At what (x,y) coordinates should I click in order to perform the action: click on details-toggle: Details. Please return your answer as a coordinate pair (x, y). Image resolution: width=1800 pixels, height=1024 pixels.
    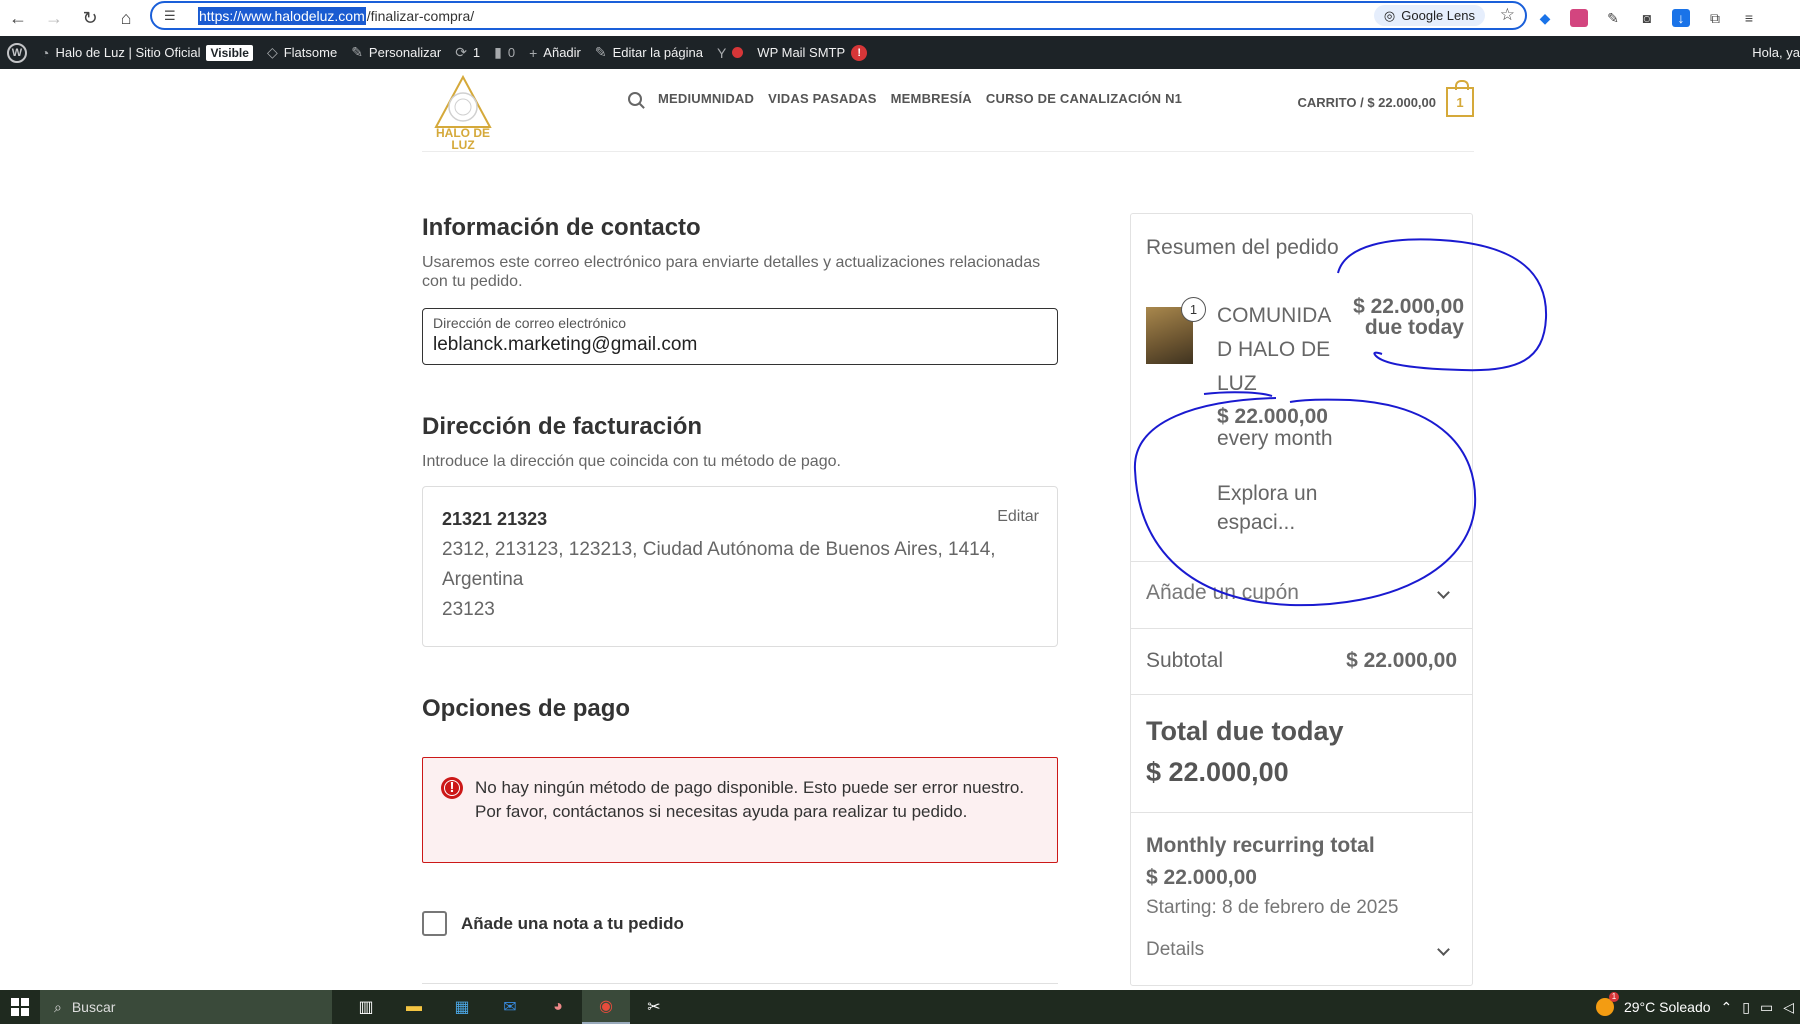
    Looking at the image, I should click on (1175, 950).